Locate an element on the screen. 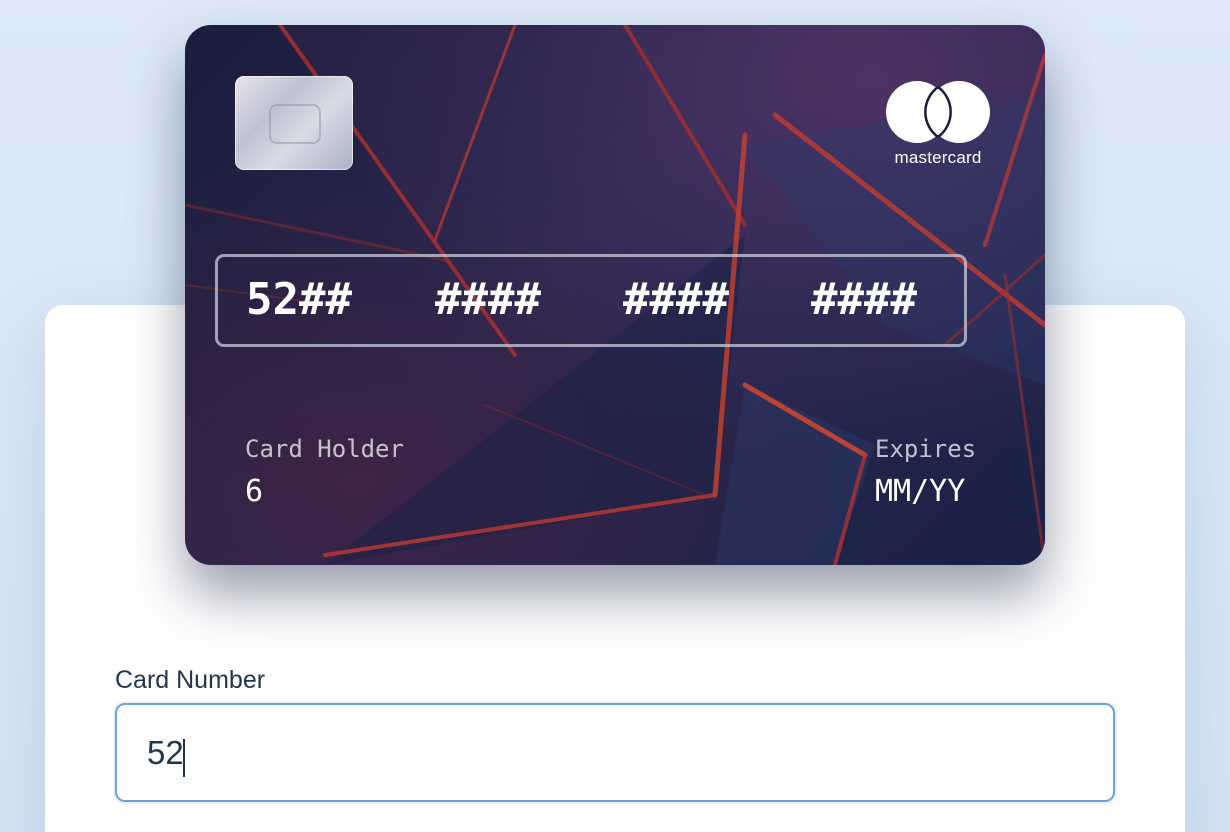 The image size is (1230, 832). card-expires-label: Expires is located at coordinates (926, 449).